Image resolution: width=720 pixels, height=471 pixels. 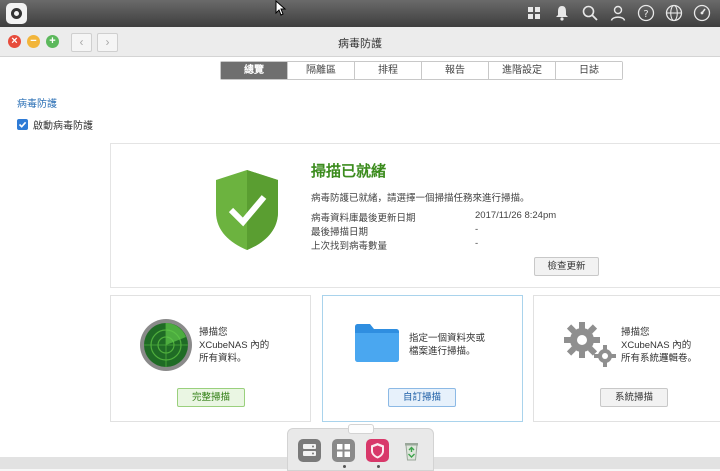 I want to click on user-icon, so click(x=618, y=13).